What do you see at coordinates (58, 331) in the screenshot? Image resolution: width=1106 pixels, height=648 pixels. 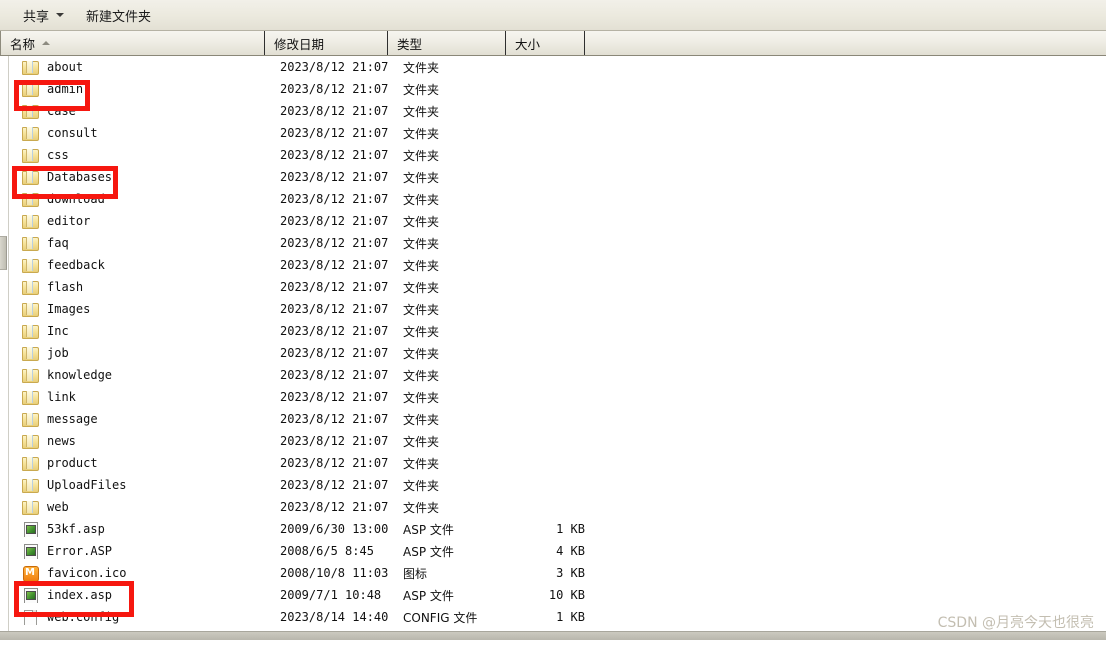 I see `file-row-name-label: Inc` at bounding box center [58, 331].